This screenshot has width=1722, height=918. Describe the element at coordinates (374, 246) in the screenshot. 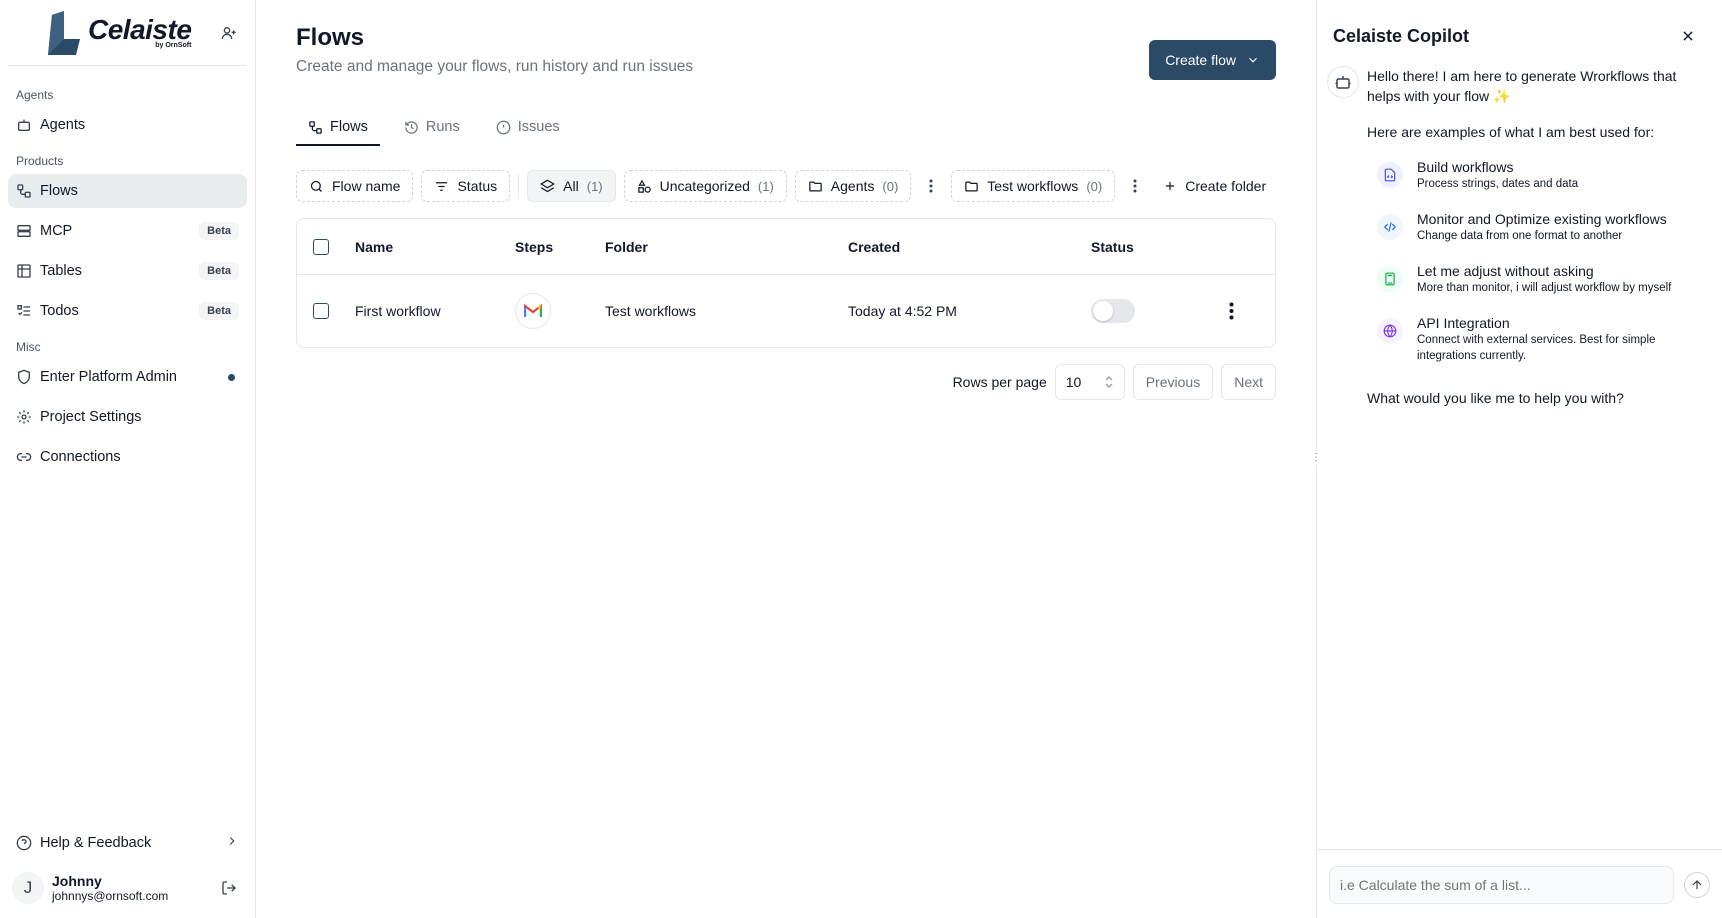

I see `column-header-name: Name` at that location.